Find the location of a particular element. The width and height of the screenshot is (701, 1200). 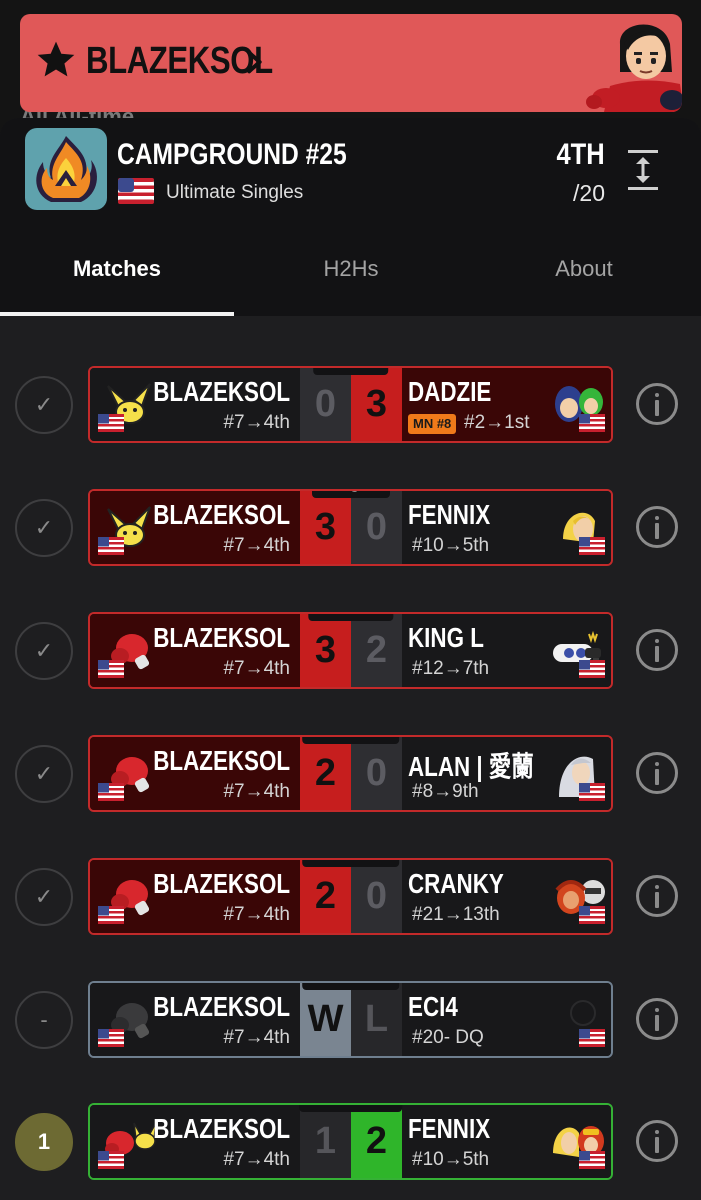

status-dash: - is located at coordinates (44, 1020).